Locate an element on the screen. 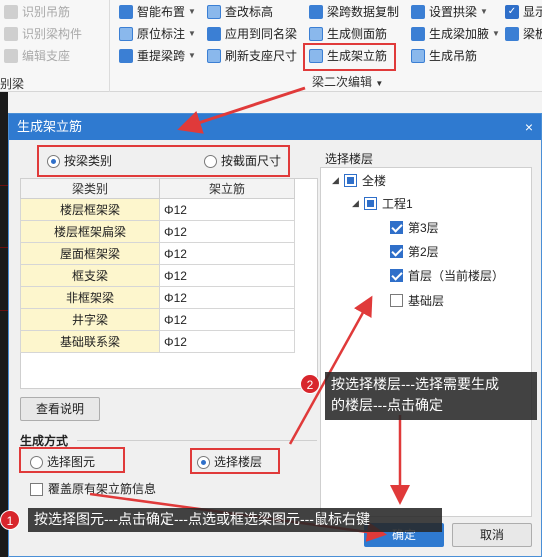 The image size is (542, 557). identify-beam-button: 识别梁构件 is located at coordinates (43, 34).